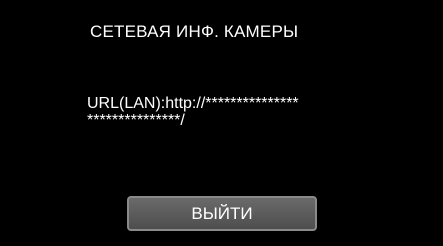 This screenshot has height=246, width=443. What do you see at coordinates (136, 120) in the screenshot?
I see `lan-url-line-2: ***************/` at bounding box center [136, 120].